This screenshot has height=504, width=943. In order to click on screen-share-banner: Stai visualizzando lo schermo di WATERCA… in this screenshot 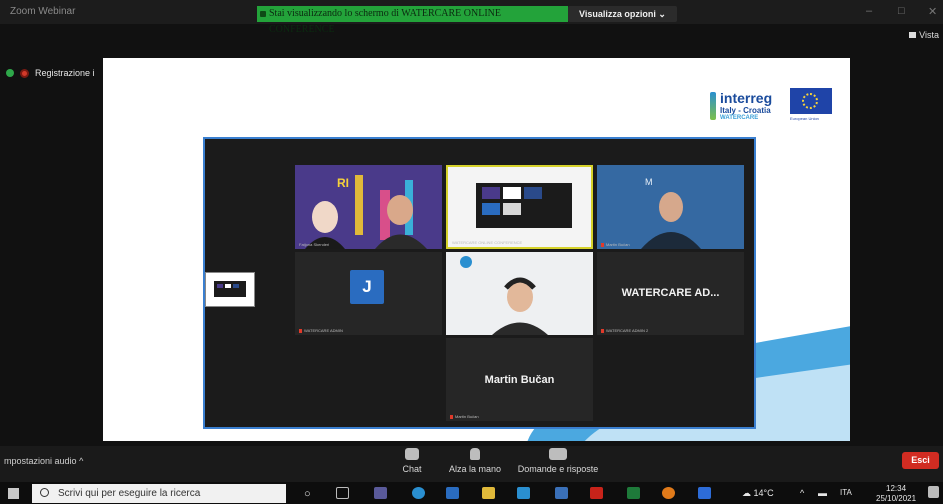, I will do `click(412, 20)`.